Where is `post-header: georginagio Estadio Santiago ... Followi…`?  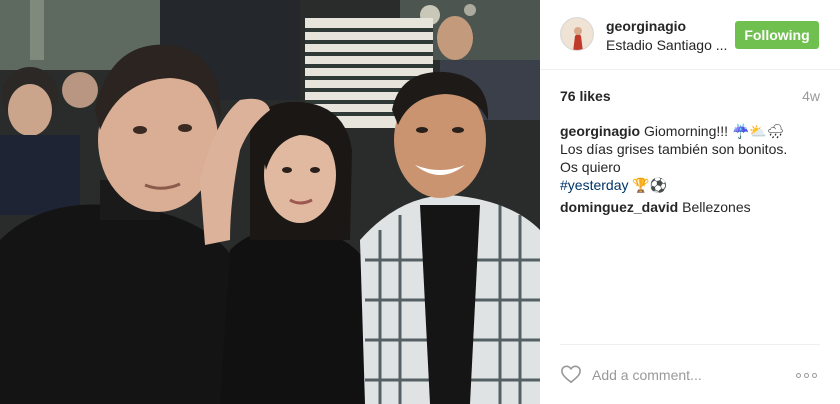 post-header: georginagio Estadio Santiago ... Followi… is located at coordinates (690, 35).